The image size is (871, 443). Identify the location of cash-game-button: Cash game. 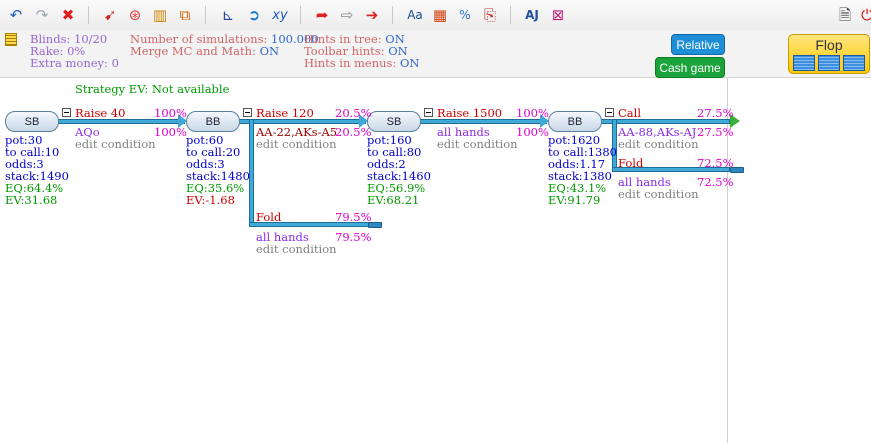
(690, 67).